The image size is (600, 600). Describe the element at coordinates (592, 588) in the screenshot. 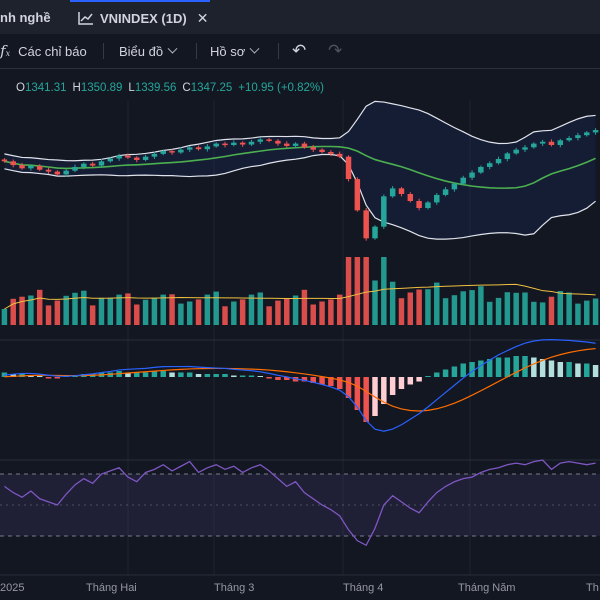

I see `x-axis-label: Th` at that location.